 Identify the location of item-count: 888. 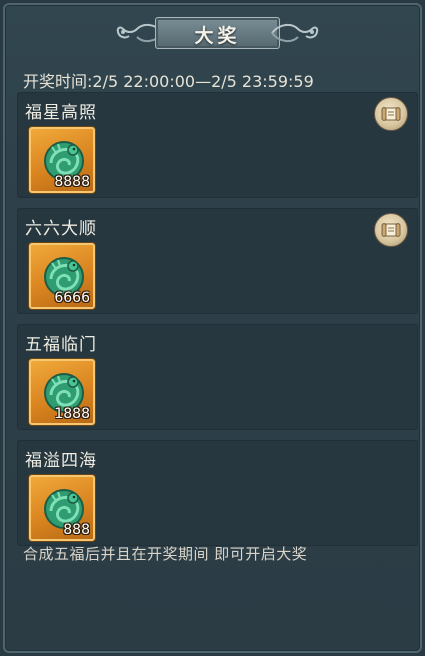
(76, 530).